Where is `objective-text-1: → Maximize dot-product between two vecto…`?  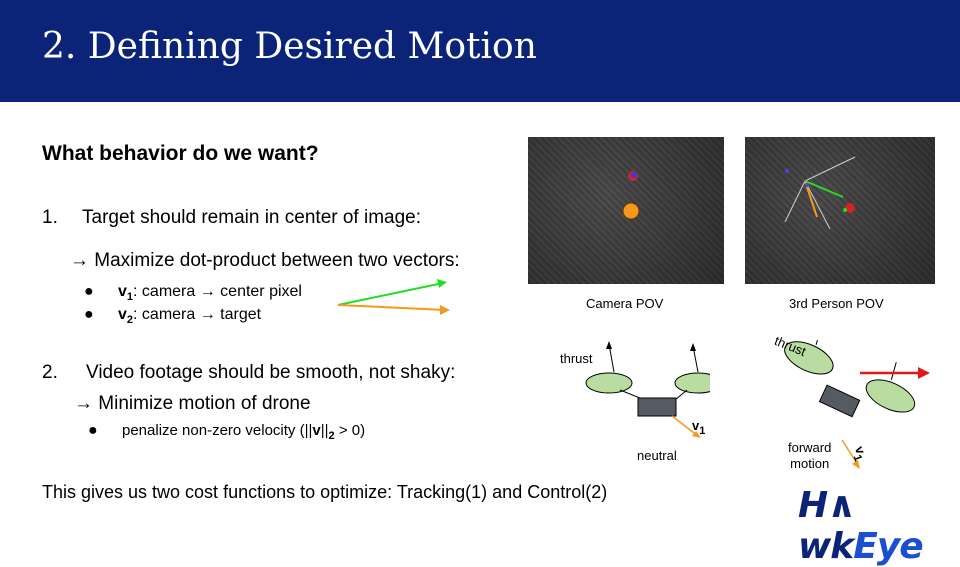
objective-text-1: → Maximize dot-product between two vecto… is located at coordinates (265, 260).